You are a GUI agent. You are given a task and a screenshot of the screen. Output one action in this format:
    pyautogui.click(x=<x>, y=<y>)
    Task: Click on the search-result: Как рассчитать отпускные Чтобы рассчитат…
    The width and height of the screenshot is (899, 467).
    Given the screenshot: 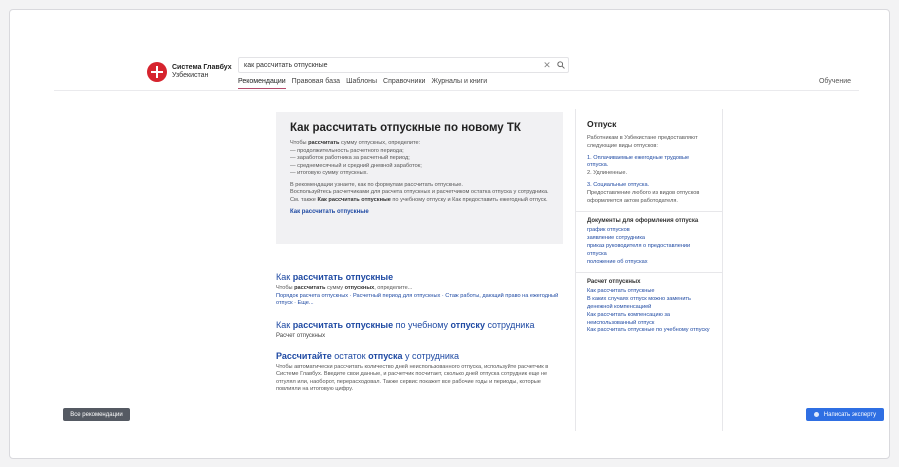 What is the action you would take?
    pyautogui.click(x=421, y=290)
    